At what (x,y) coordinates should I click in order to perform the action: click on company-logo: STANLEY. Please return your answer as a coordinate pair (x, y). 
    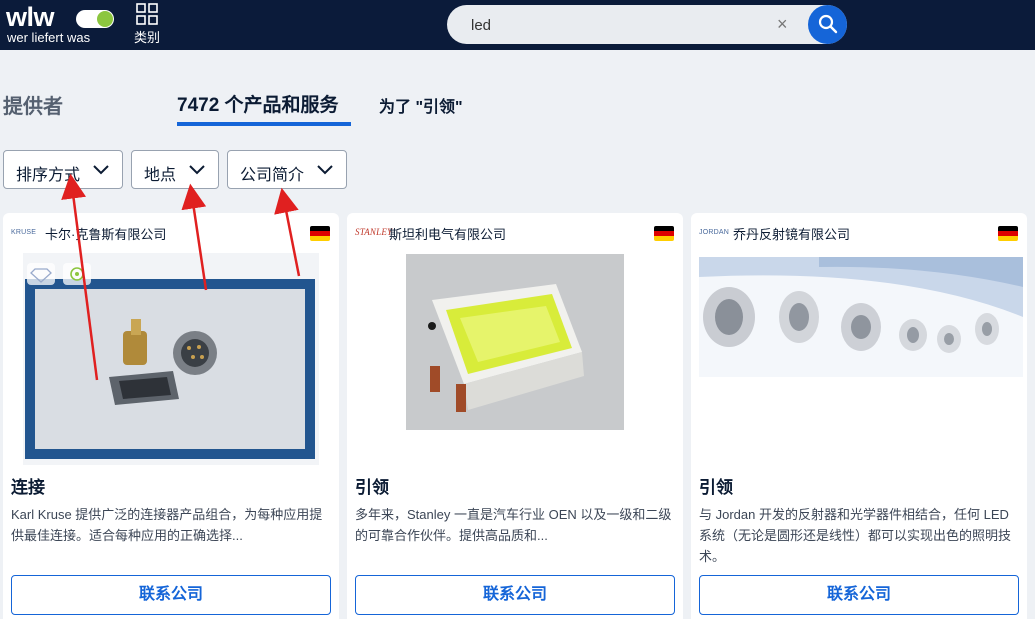
    Looking at the image, I should click on (374, 232).